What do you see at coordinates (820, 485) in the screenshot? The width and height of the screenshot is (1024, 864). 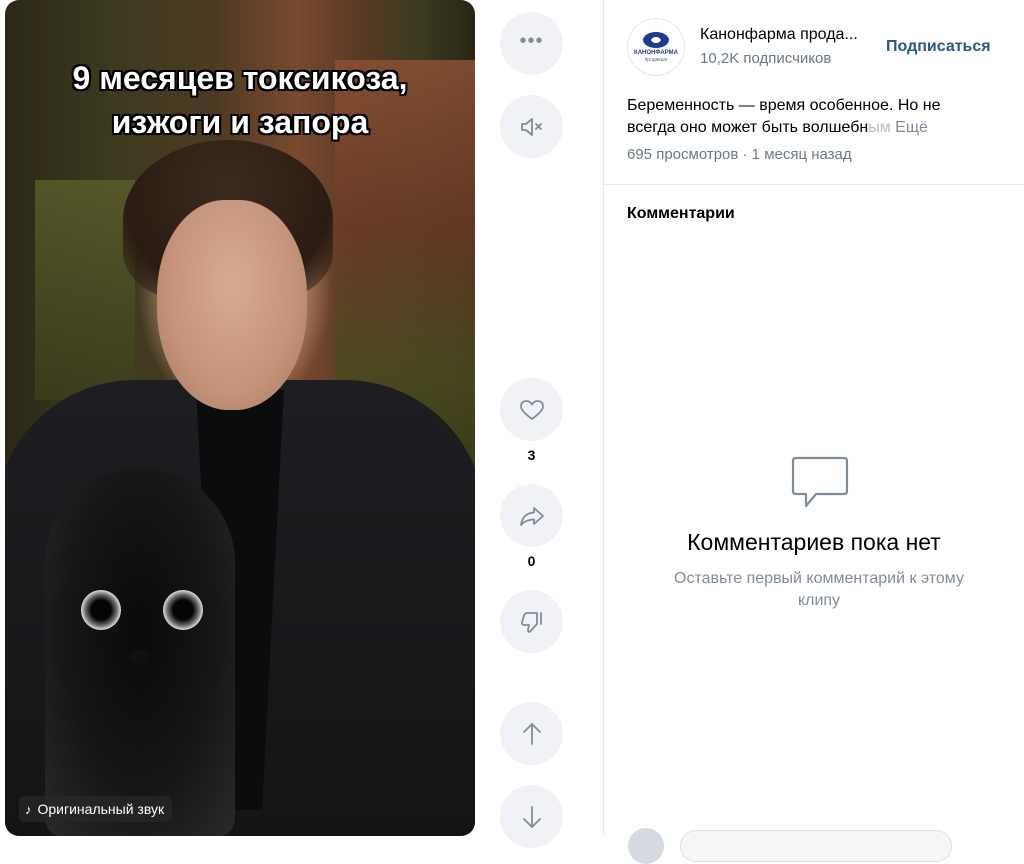 I see `comment-bubble-icon` at bounding box center [820, 485].